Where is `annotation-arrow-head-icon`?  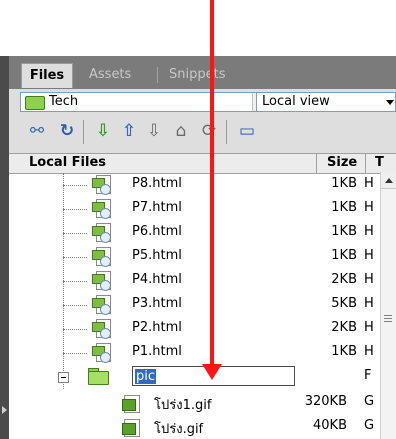 annotation-arrow-head-icon is located at coordinates (212, 372).